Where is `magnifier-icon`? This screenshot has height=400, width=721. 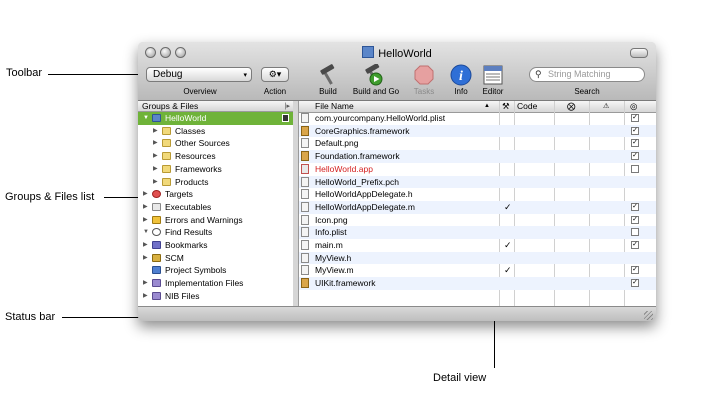 magnifier-icon is located at coordinates (156, 232).